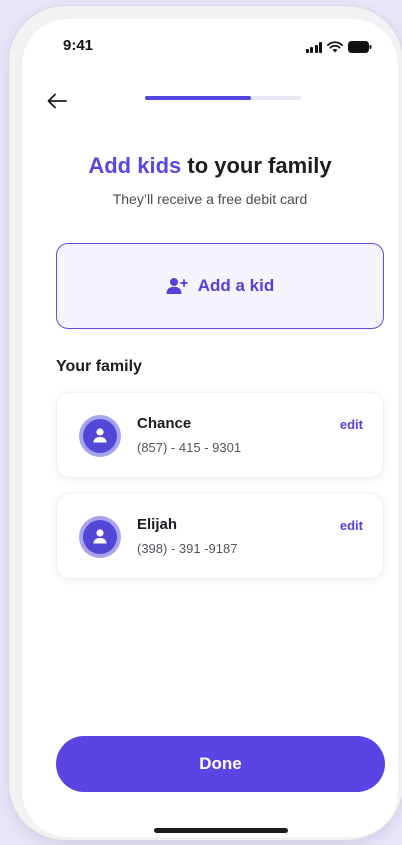  What do you see at coordinates (78, 45) in the screenshot?
I see `status-time: 9:41` at bounding box center [78, 45].